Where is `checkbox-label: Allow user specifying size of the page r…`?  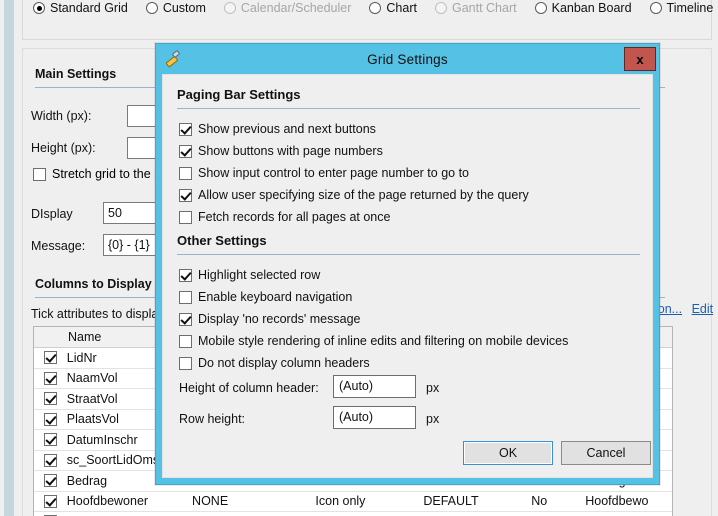 checkbox-label: Allow user specifying size of the page r… is located at coordinates (363, 195).